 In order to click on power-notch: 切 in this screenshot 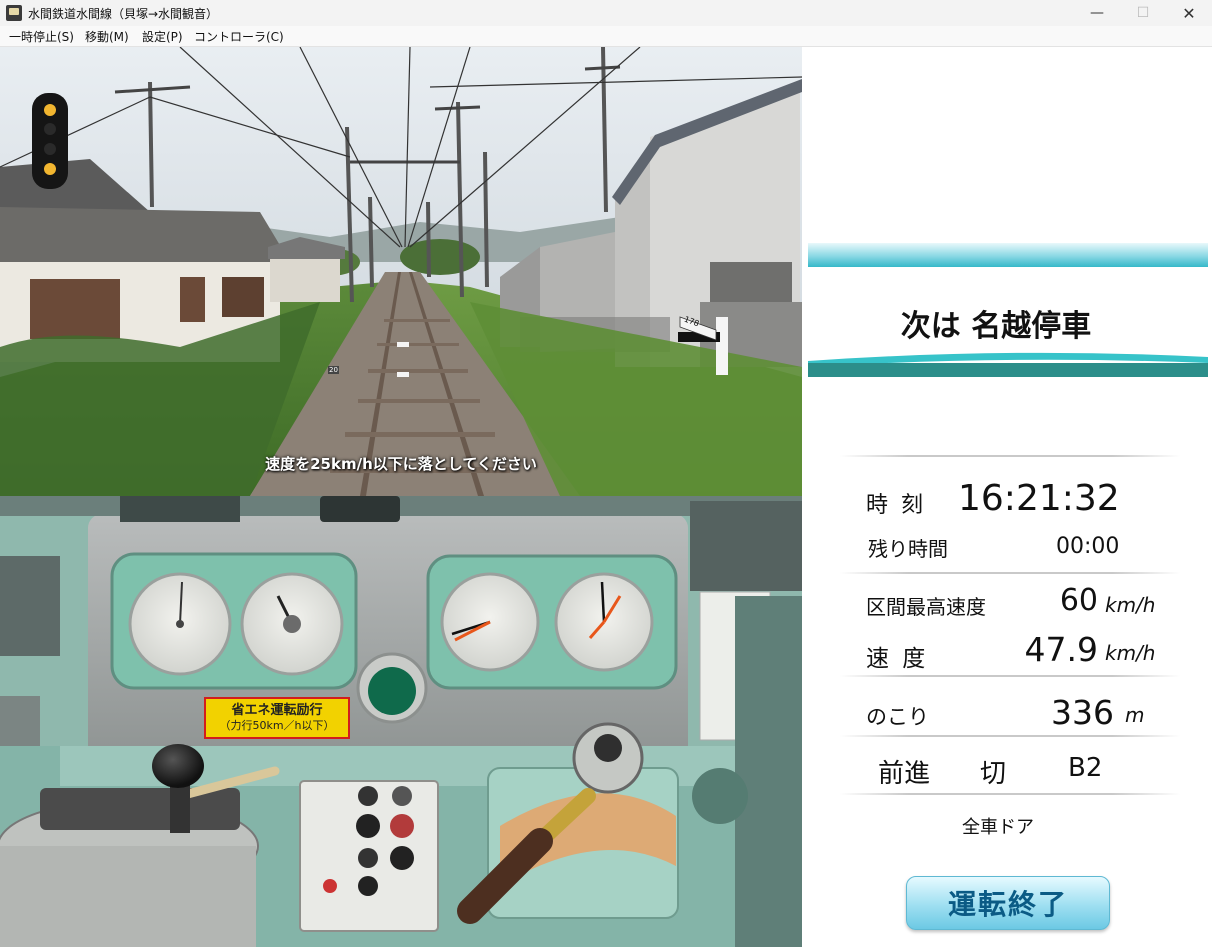, I will do `click(993, 774)`.